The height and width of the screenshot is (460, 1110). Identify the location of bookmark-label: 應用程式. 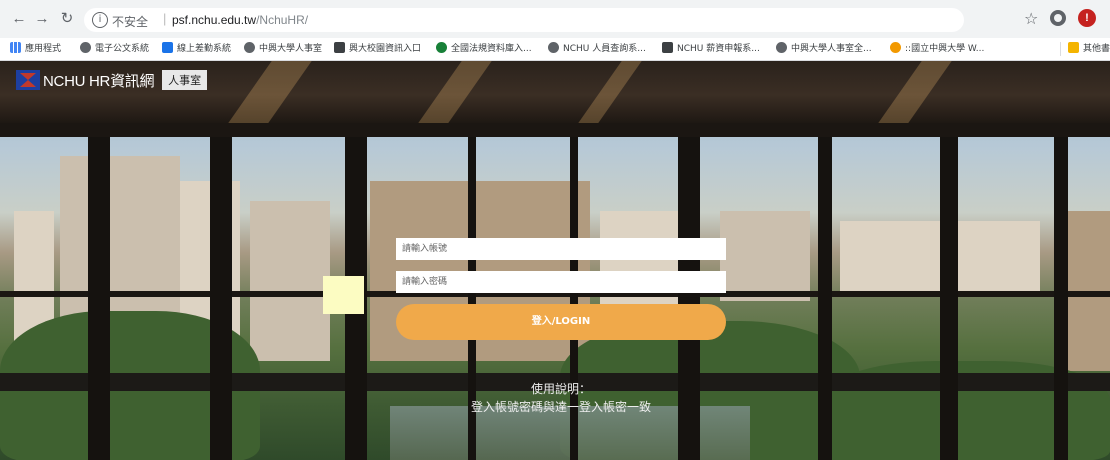
(43, 49).